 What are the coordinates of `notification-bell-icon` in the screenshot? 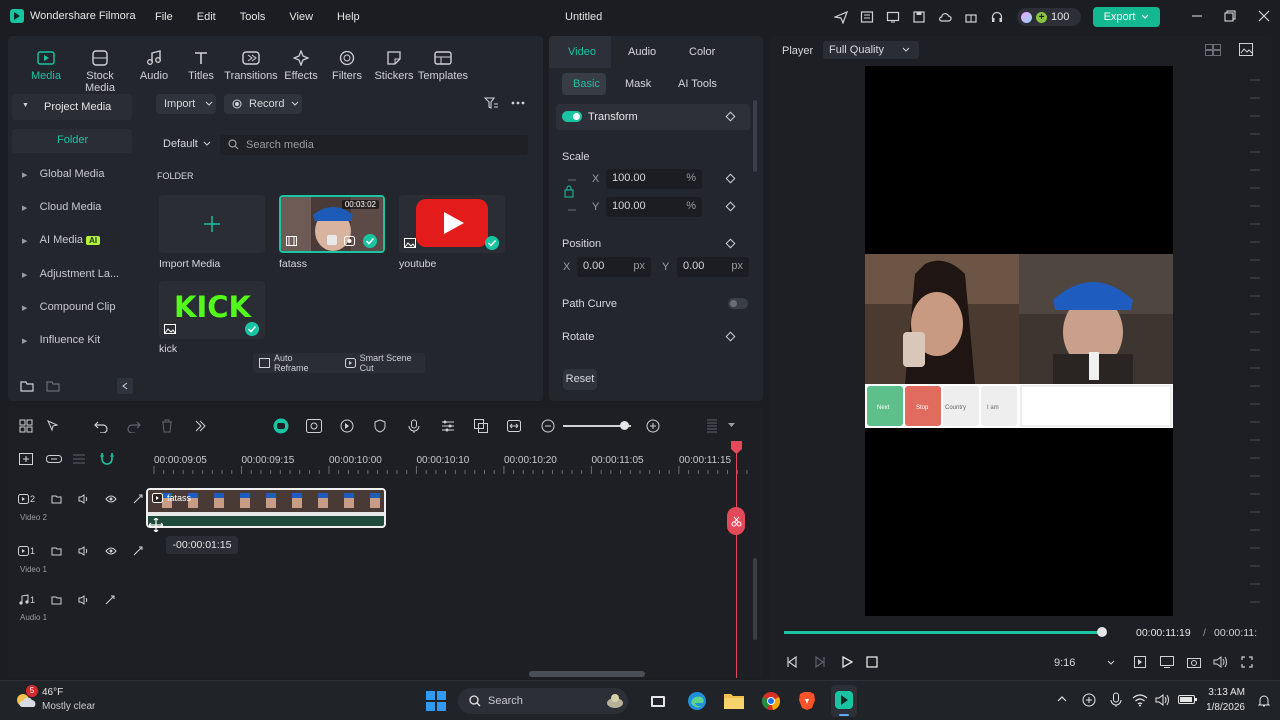 It's located at (1264, 701).